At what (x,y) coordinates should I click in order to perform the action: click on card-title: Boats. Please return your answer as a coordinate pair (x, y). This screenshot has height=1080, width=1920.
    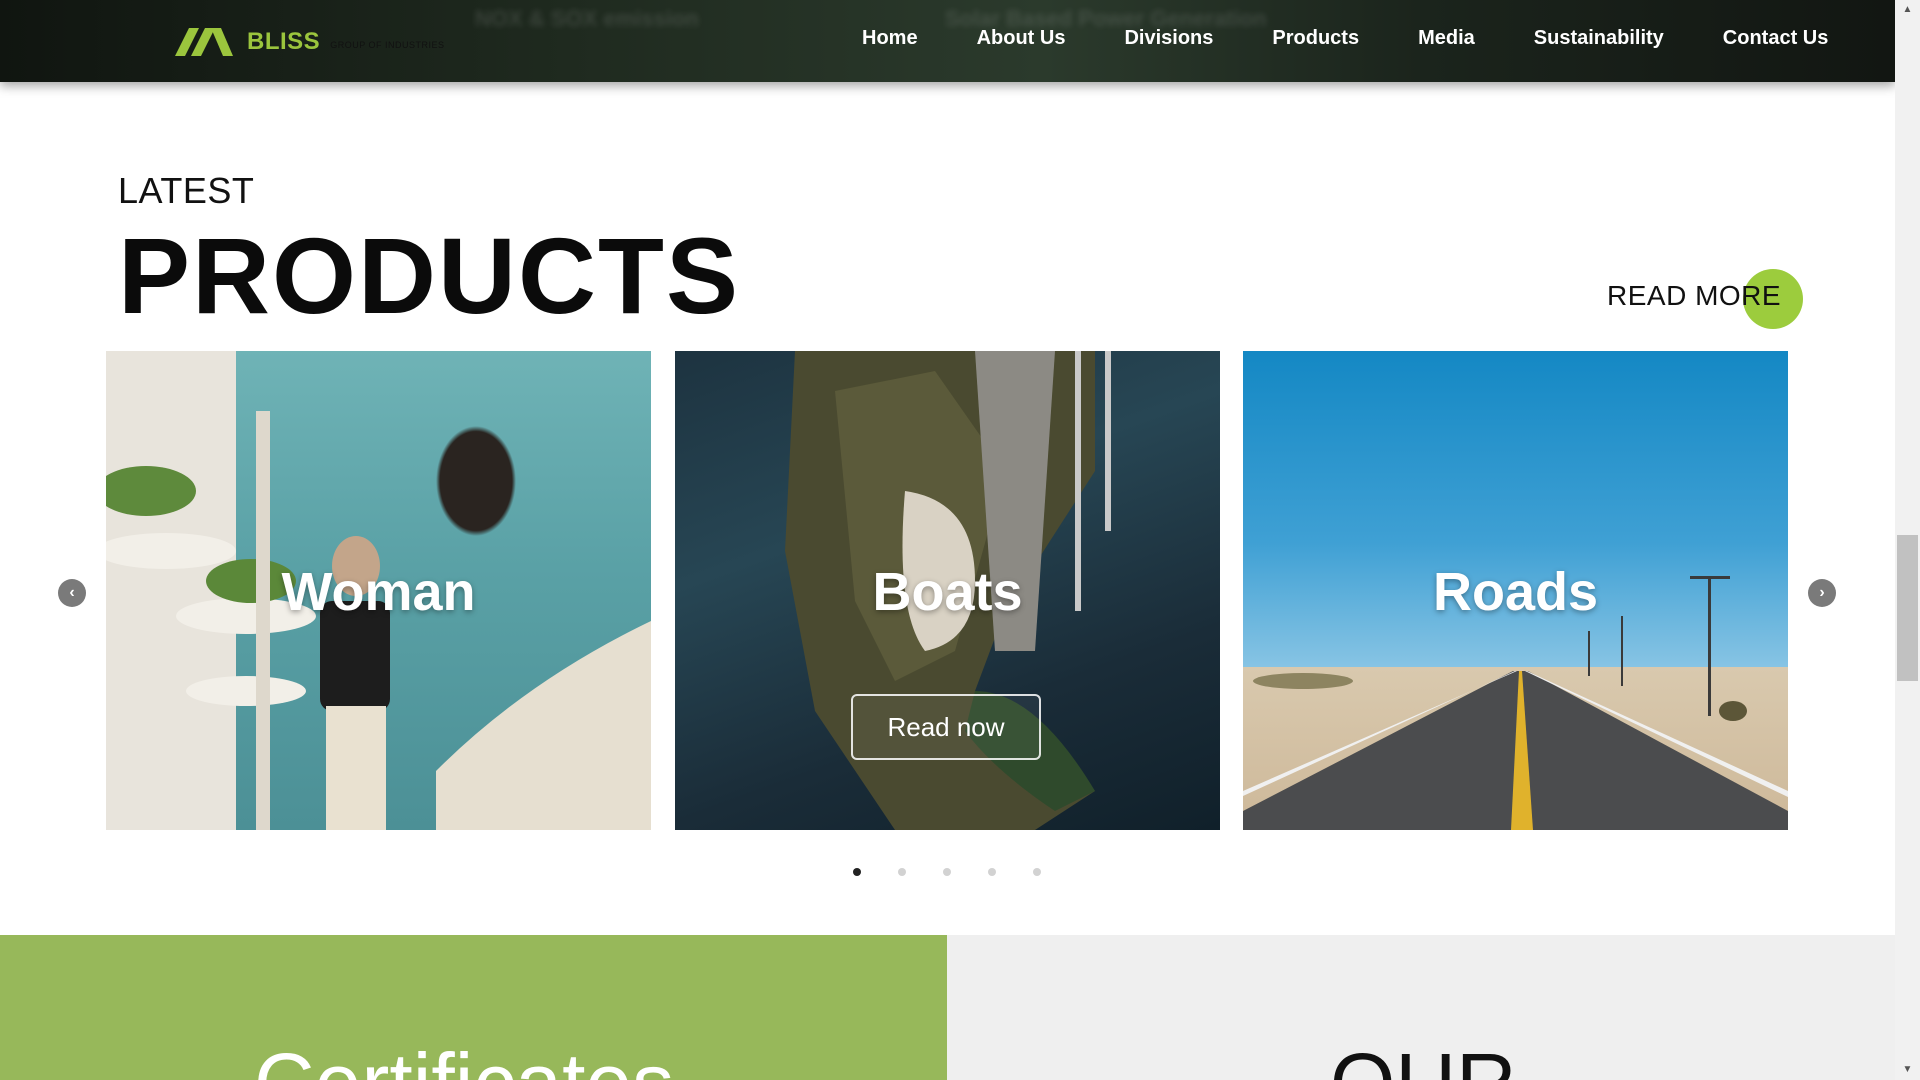
    Looking at the image, I should click on (947, 592).